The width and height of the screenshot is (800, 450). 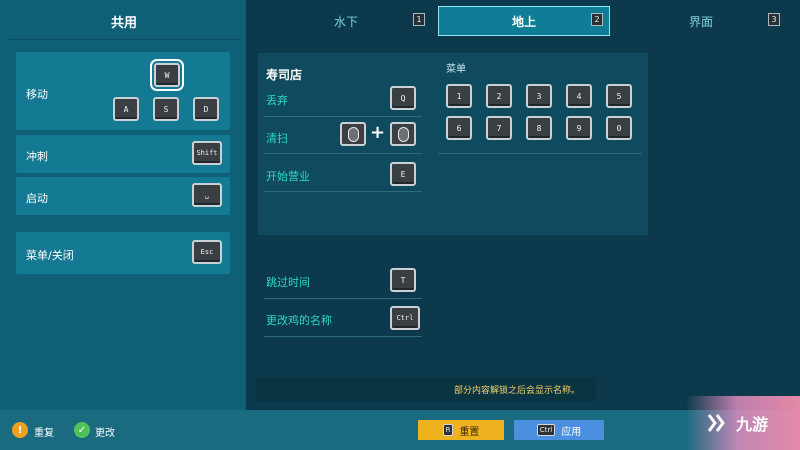 What do you see at coordinates (167, 75) in the screenshot?
I see `key-w: W` at bounding box center [167, 75].